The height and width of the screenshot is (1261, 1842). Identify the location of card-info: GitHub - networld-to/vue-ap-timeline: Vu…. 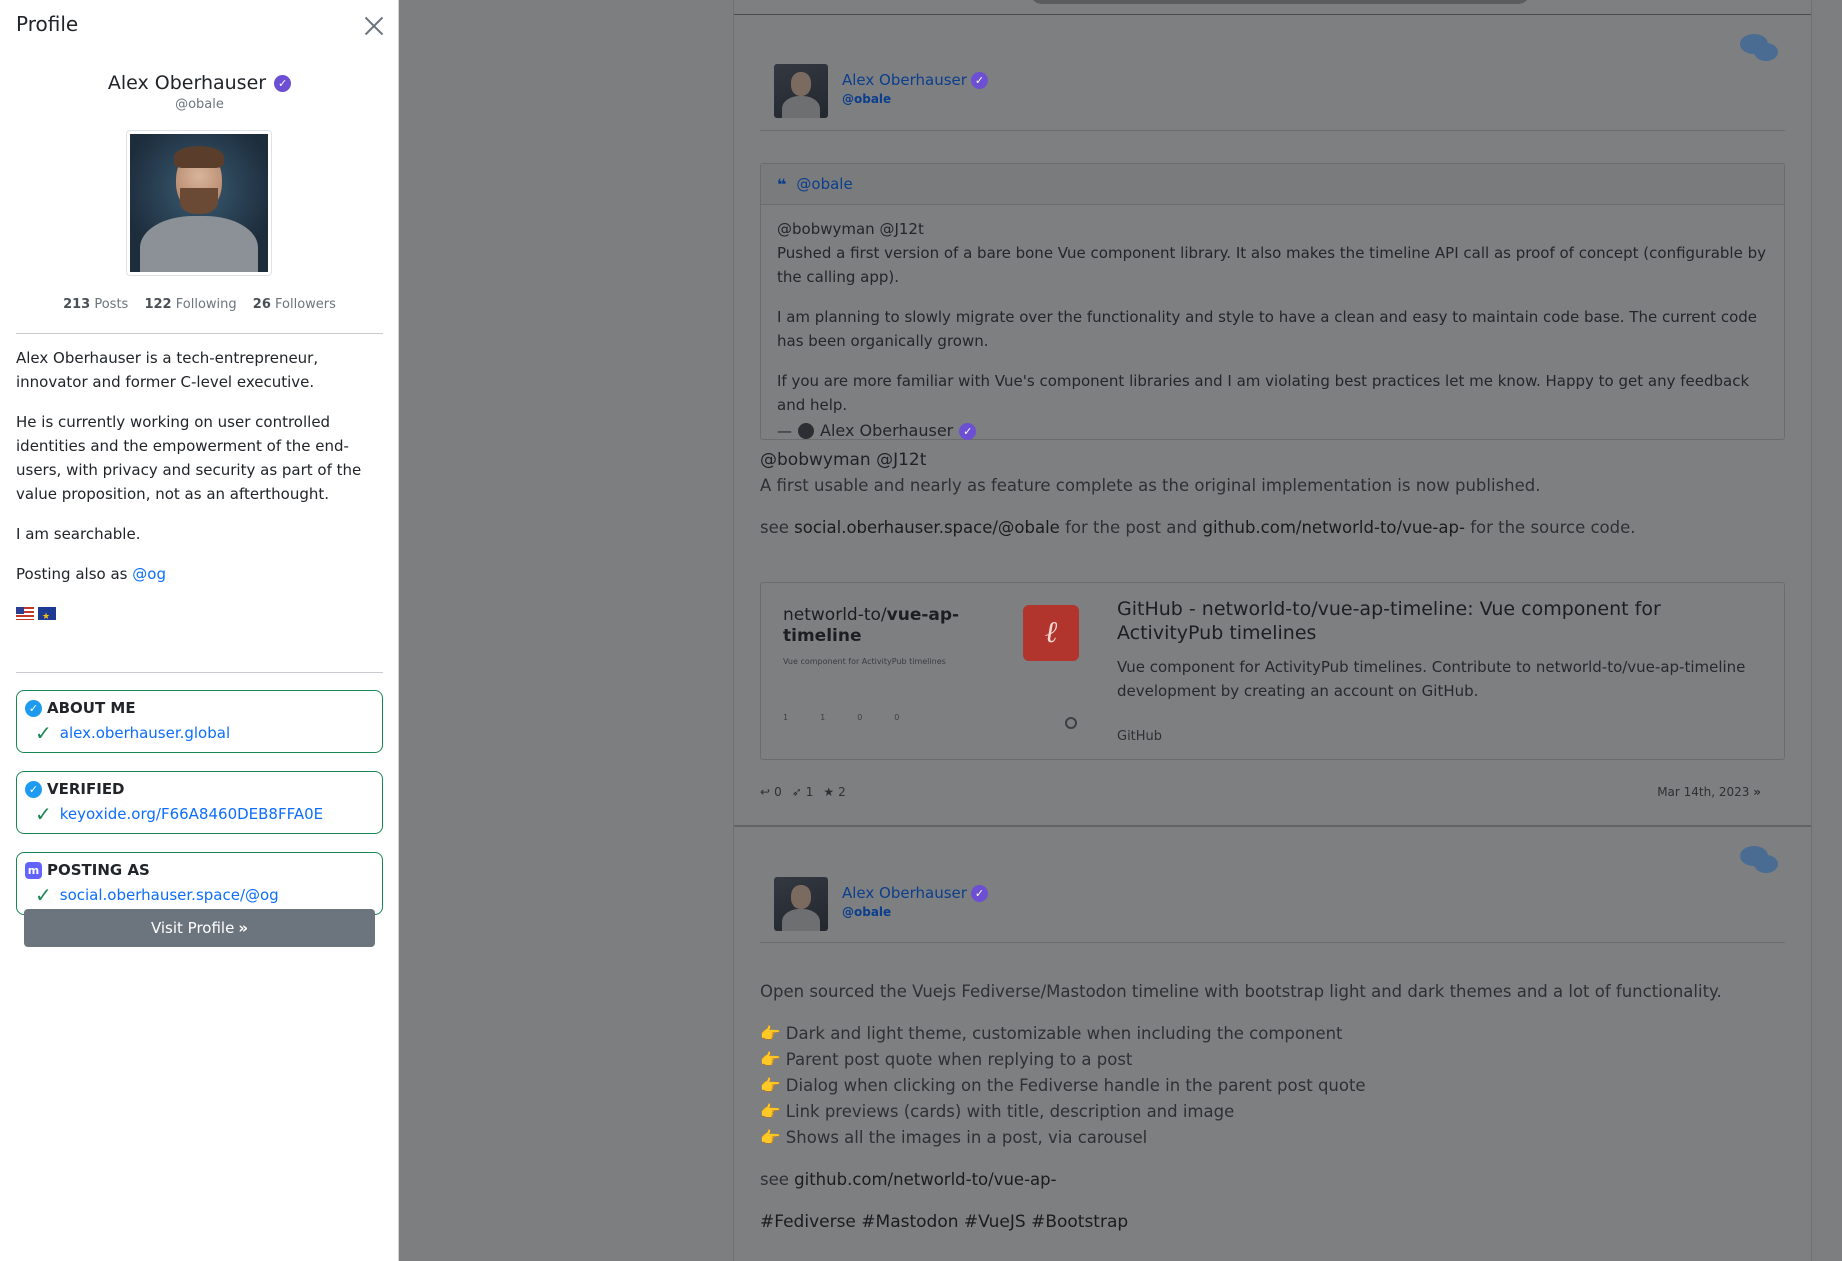
(1438, 670).